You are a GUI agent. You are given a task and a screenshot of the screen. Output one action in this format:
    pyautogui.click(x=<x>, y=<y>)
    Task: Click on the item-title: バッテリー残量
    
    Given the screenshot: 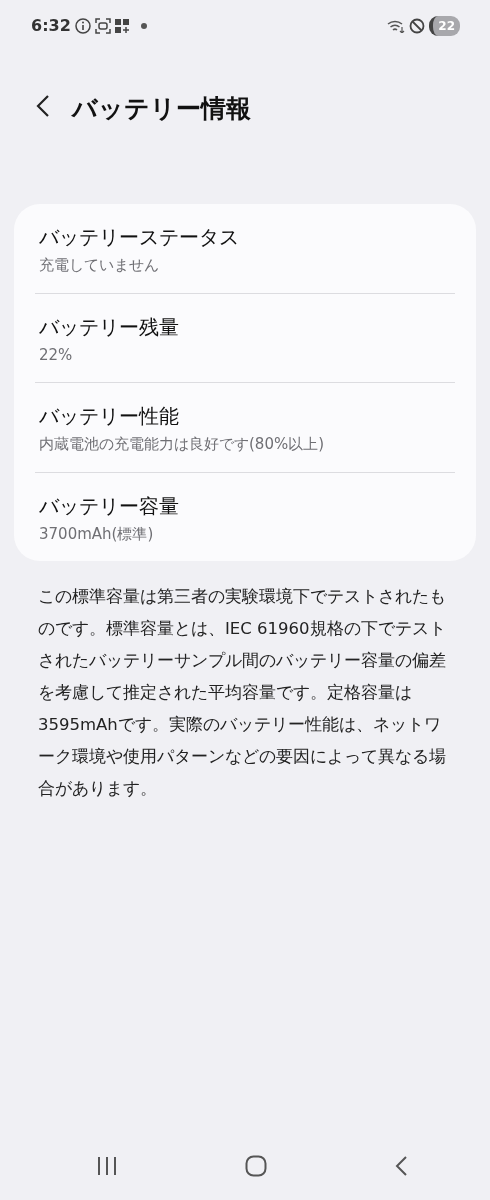 What is the action you would take?
    pyautogui.click(x=245, y=326)
    